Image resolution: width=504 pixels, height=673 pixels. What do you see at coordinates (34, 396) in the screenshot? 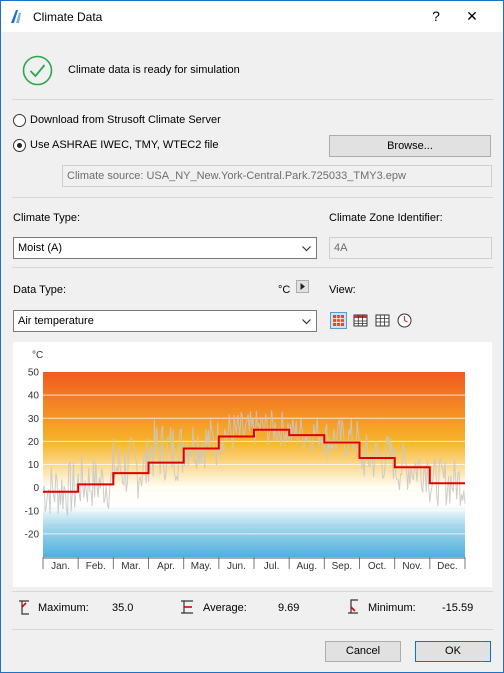
I see `y-tick-label: 40` at bounding box center [34, 396].